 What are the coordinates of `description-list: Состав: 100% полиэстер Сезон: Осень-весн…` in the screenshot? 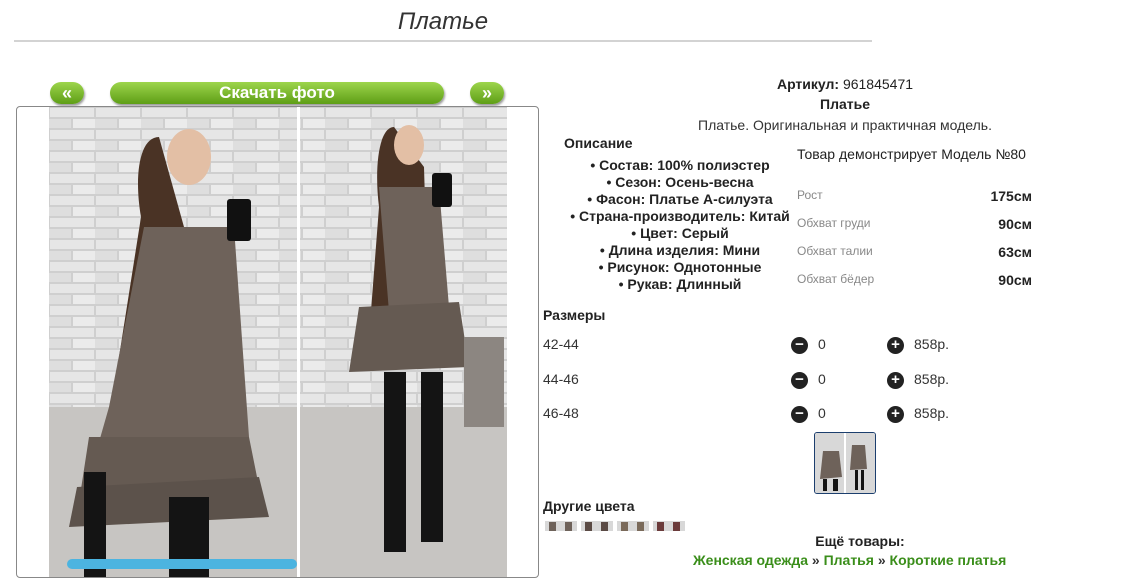 It's located at (680, 225).